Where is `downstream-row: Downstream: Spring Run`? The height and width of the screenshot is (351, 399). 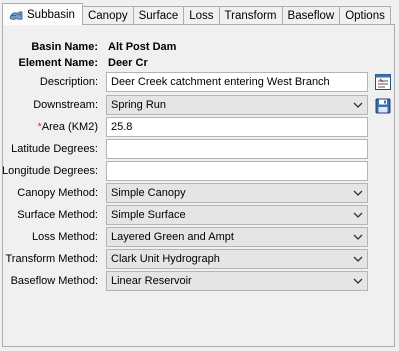
downstream-row: Downstream: Spring Run is located at coordinates (198, 105).